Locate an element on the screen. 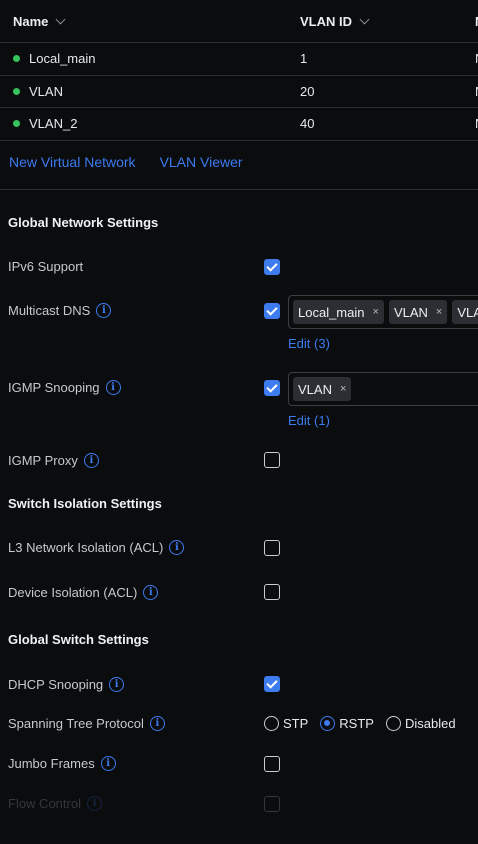 The width and height of the screenshot is (478, 844). flow-control-row: Flow Control i is located at coordinates (239, 806).